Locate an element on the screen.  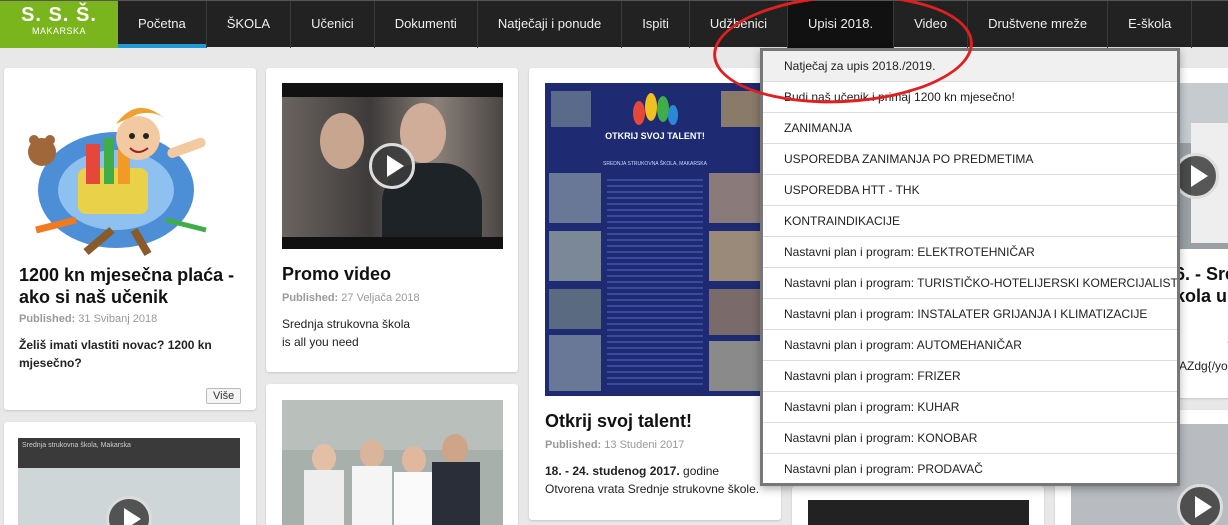
article-card-photo is located at coordinates (392, 454).